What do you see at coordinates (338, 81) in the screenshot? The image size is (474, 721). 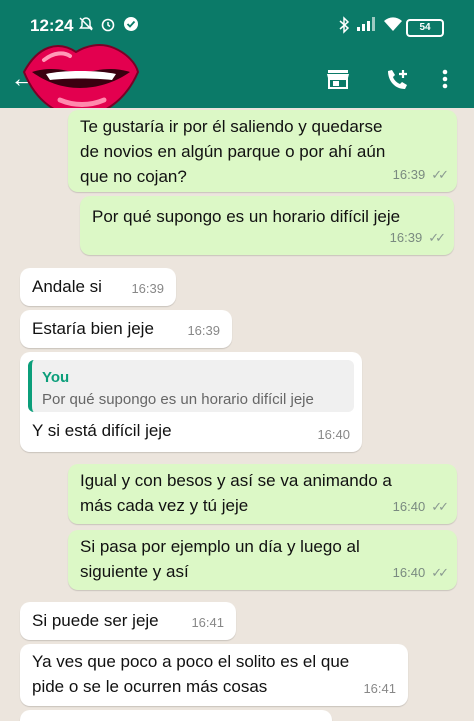 I see `store-icon` at bounding box center [338, 81].